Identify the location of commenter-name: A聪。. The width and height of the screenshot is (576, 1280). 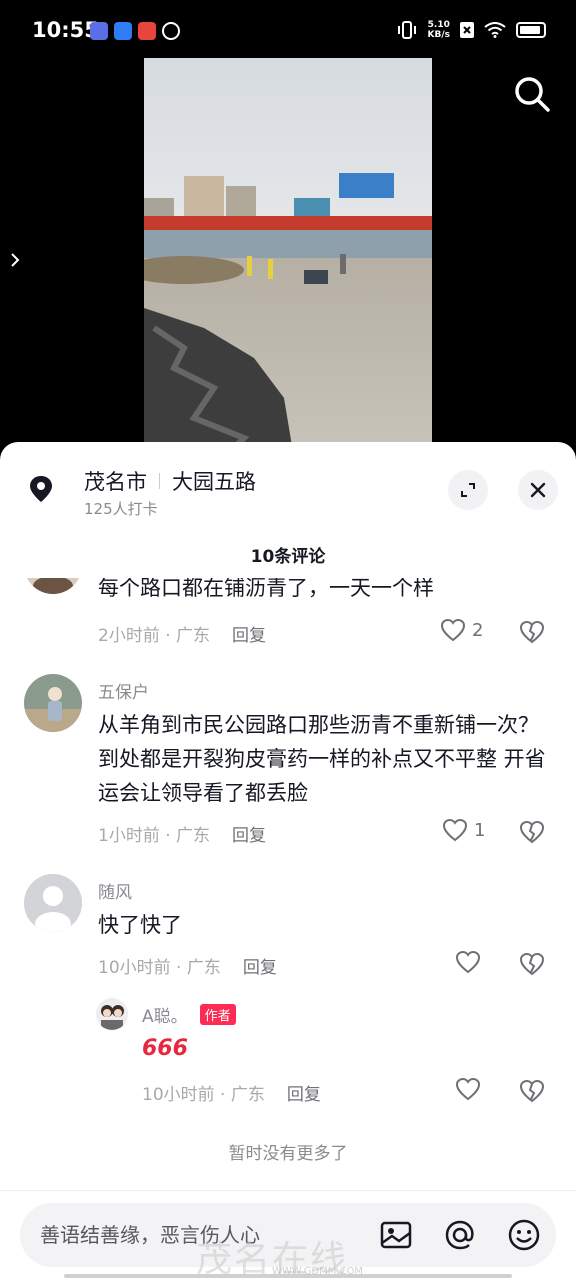
(165, 1017).